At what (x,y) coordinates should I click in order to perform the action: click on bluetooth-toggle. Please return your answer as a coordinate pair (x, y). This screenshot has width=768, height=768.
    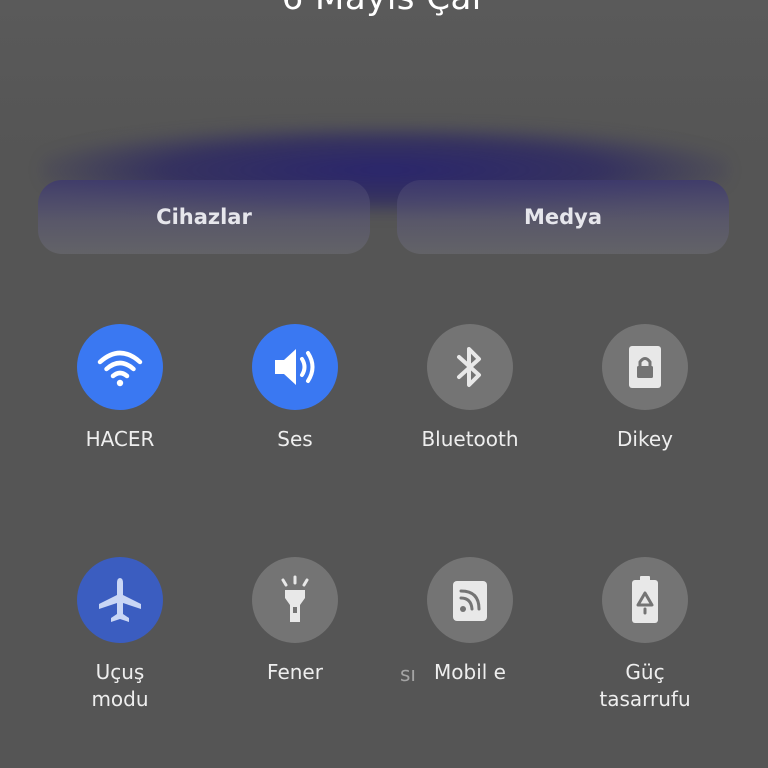
    Looking at the image, I should click on (470, 367).